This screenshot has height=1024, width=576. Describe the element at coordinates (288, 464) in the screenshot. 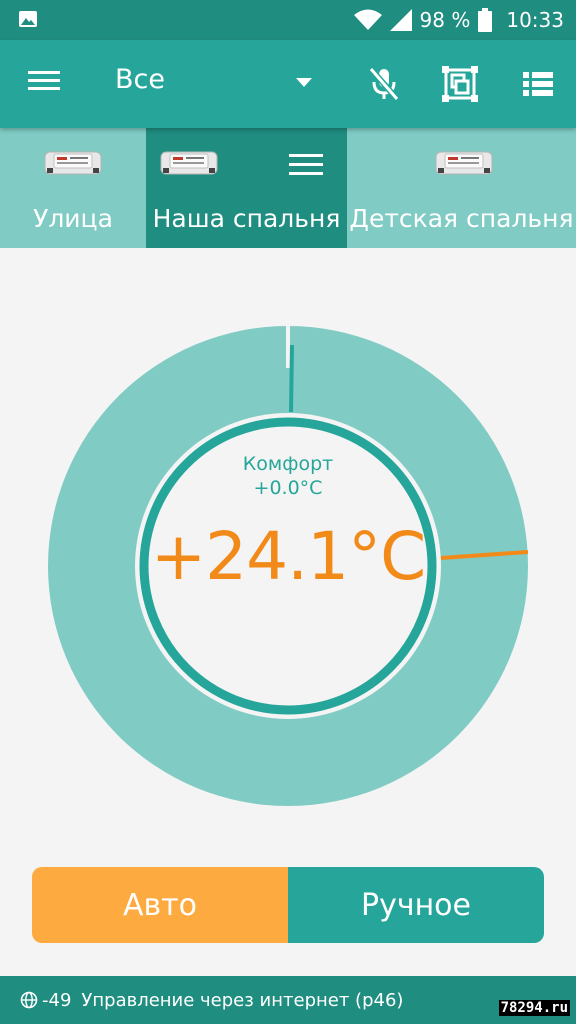

I see `mode-name: Комфорт` at that location.